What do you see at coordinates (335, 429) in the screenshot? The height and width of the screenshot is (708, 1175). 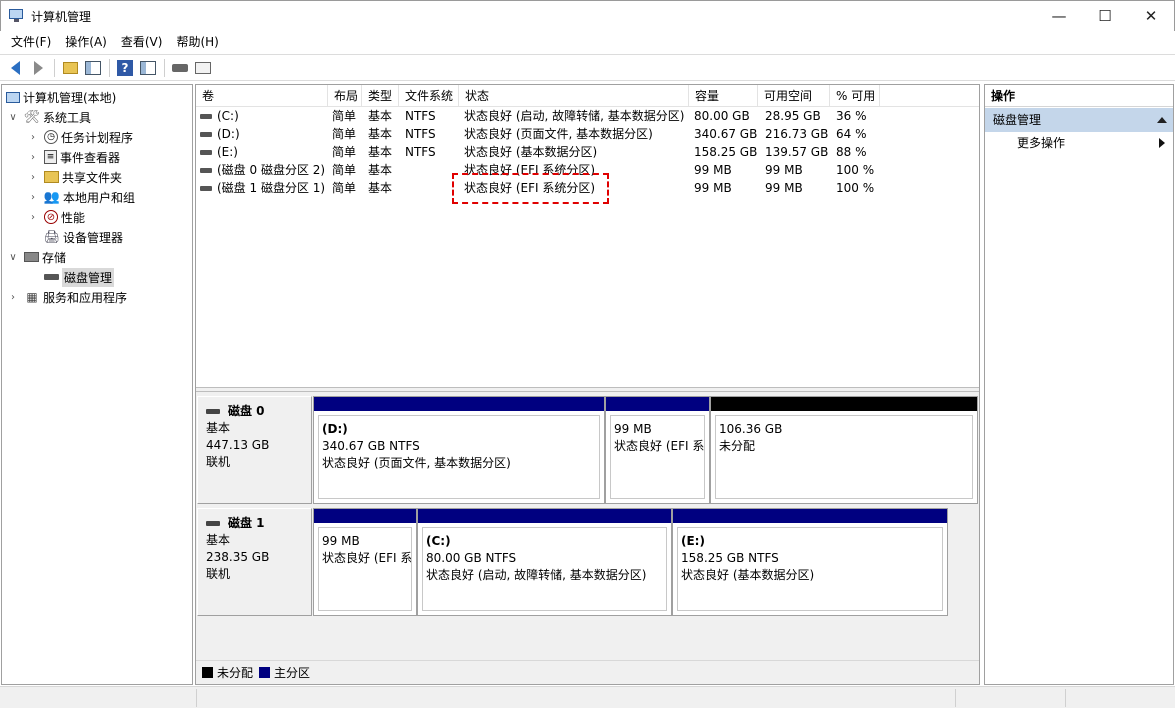 I see `partition-name: (D:)` at bounding box center [335, 429].